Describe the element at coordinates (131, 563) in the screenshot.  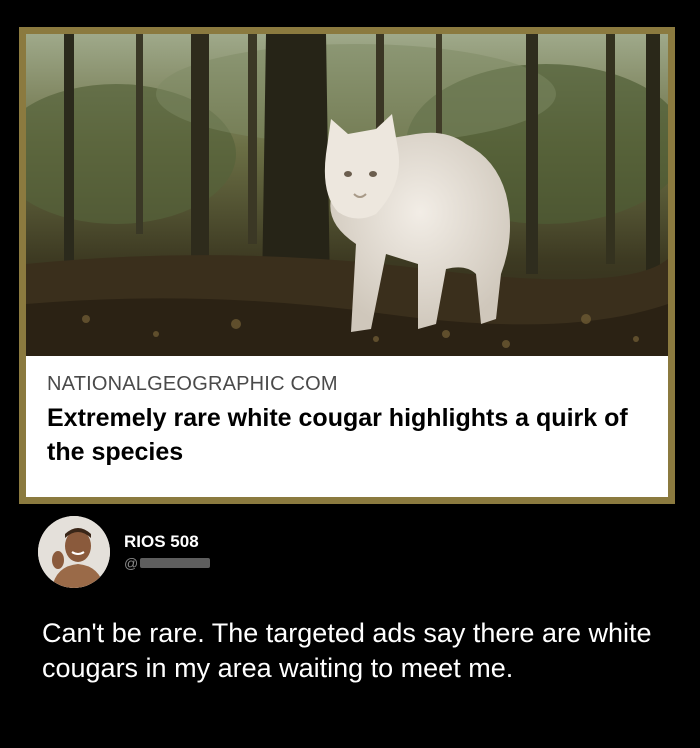
I see `handle-prefix: @` at that location.